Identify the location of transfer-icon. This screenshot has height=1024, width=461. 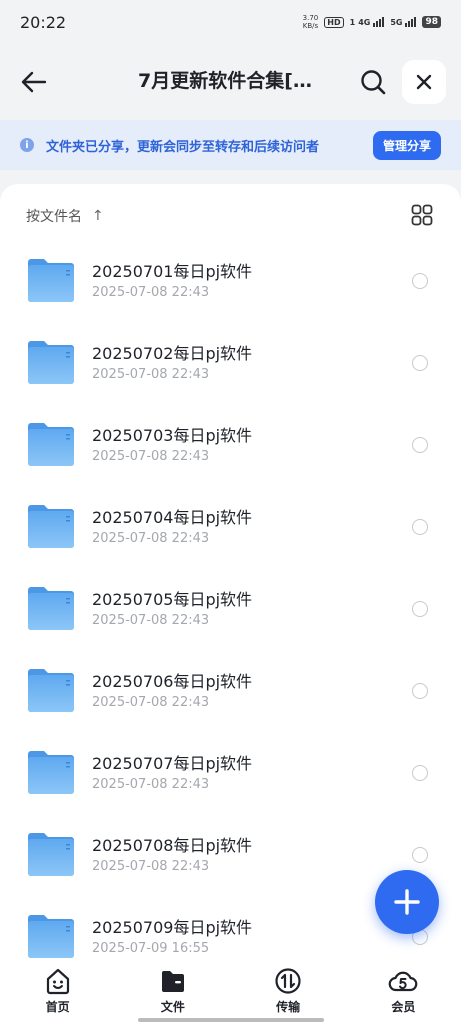
(288, 981).